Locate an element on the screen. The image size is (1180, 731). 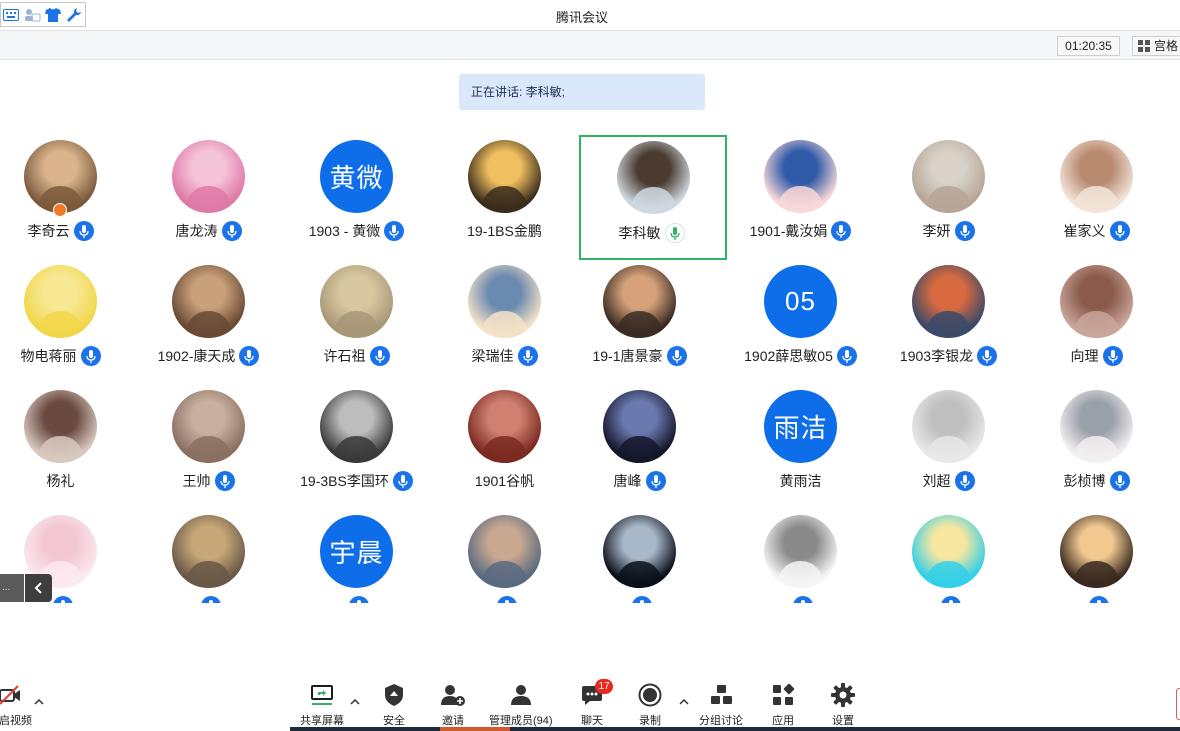
participant-tile: 刘超 is located at coordinates (962, 447).